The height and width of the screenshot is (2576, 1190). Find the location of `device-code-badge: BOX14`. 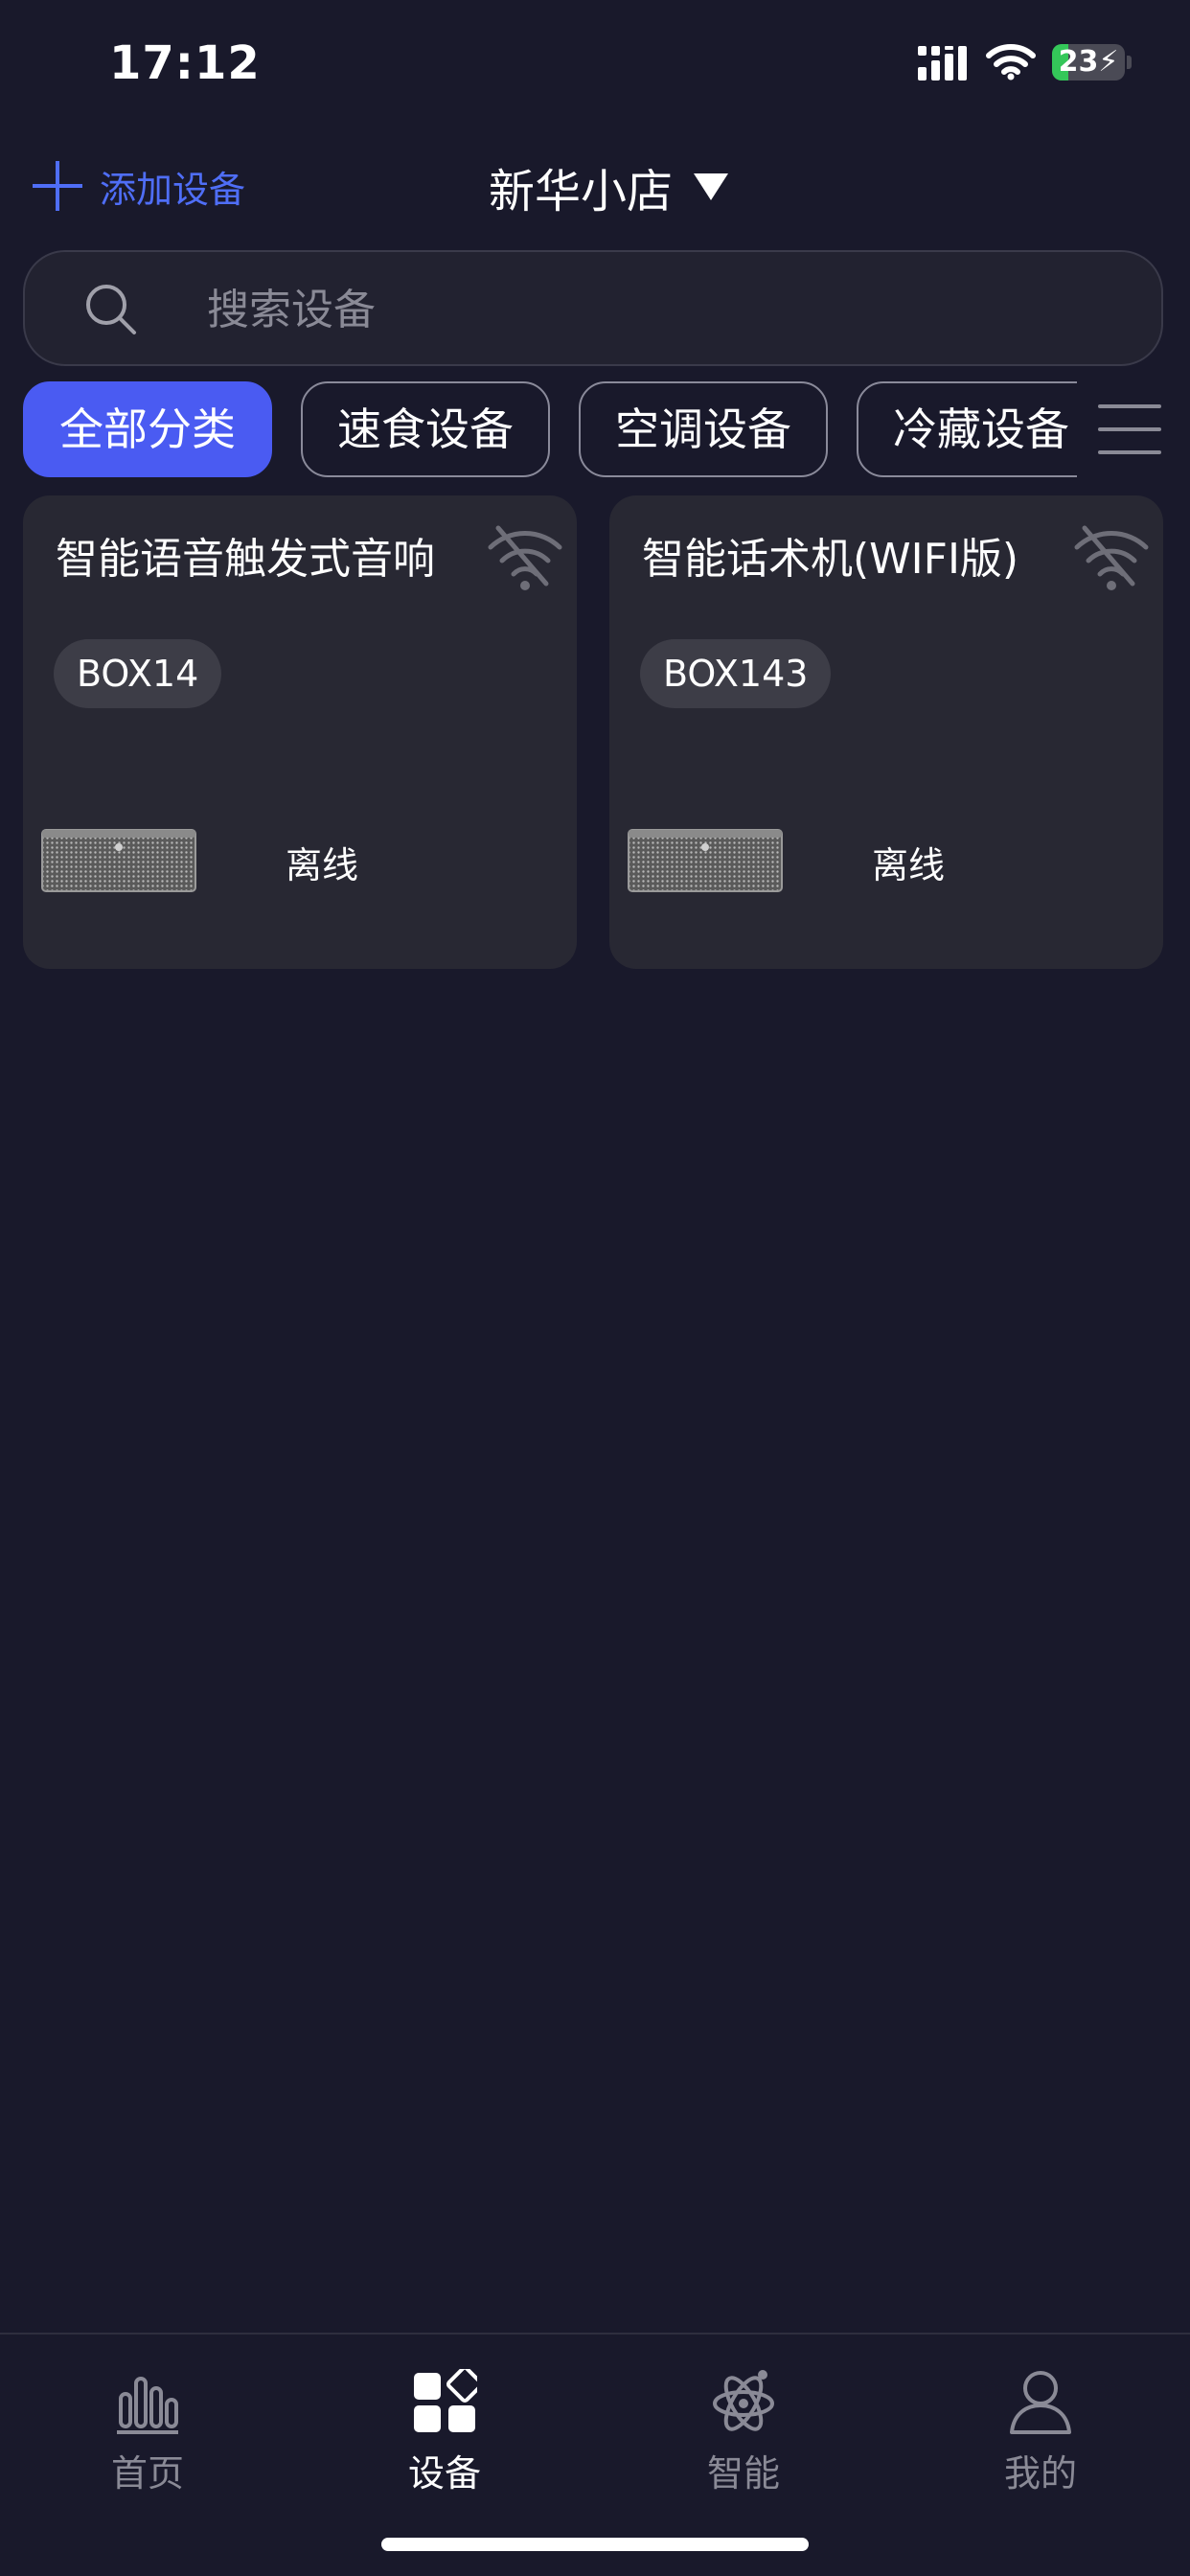

device-code-badge: BOX14 is located at coordinates (138, 673).